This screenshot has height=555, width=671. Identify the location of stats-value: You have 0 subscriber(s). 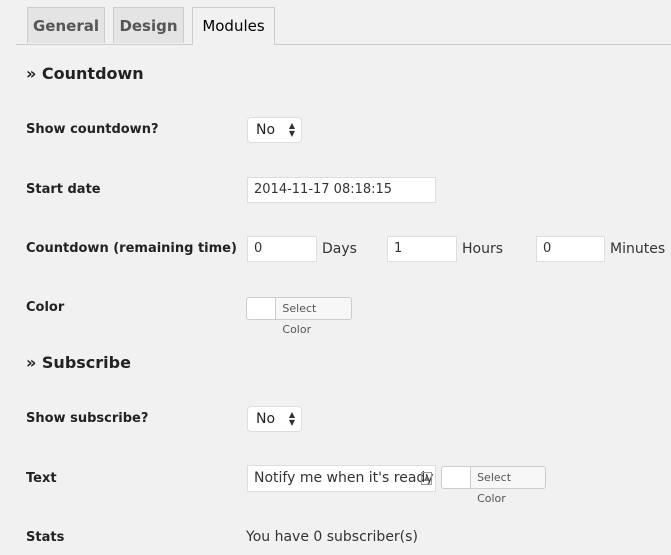
(332, 537).